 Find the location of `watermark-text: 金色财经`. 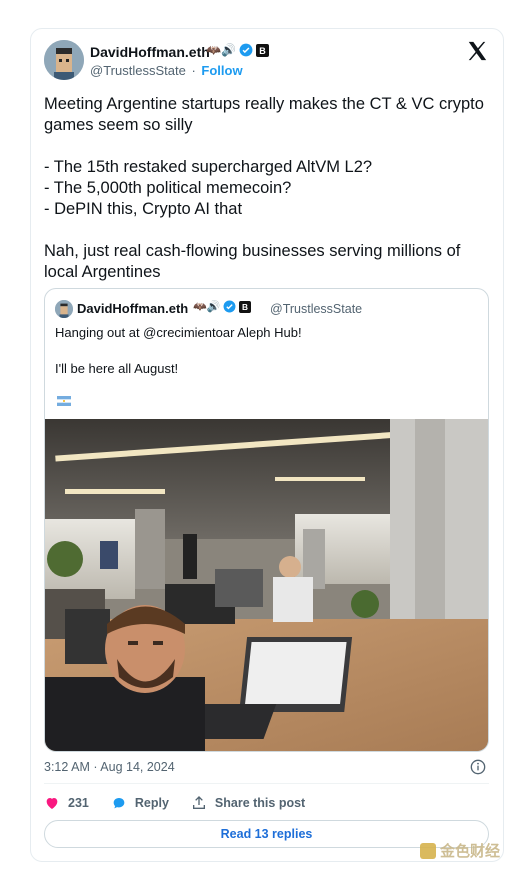

watermark-text: 金色财经 is located at coordinates (470, 851).